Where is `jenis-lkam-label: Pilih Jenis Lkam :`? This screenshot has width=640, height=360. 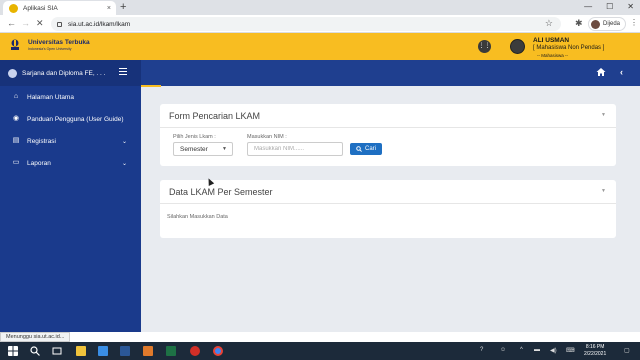 jenis-lkam-label: Pilih Jenis Lkam : is located at coordinates (194, 137).